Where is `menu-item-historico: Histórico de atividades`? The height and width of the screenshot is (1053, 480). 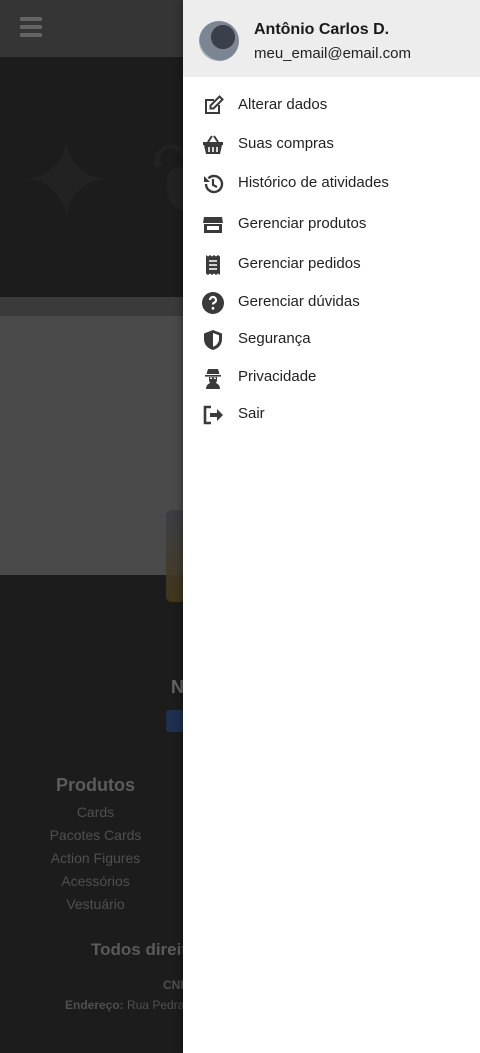 menu-item-historico: Histórico de atividades is located at coordinates (331, 183).